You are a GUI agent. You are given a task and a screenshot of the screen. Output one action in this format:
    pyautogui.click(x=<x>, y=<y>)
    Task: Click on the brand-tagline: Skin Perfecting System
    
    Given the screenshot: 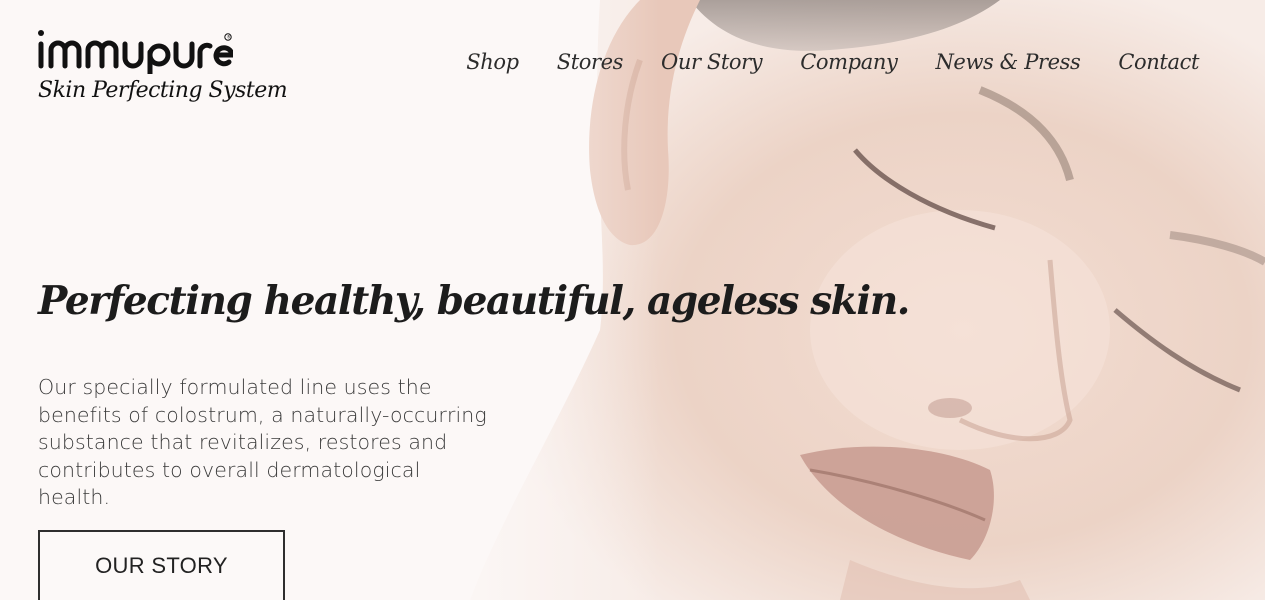 What is the action you would take?
    pyautogui.click(x=163, y=90)
    